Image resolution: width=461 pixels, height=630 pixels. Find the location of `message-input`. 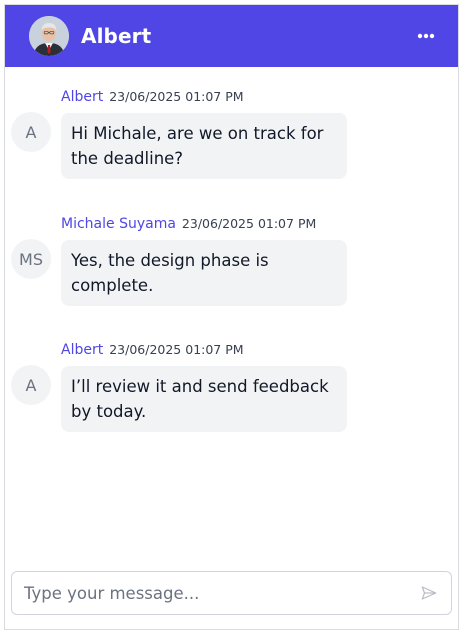

message-input is located at coordinates (219, 593).